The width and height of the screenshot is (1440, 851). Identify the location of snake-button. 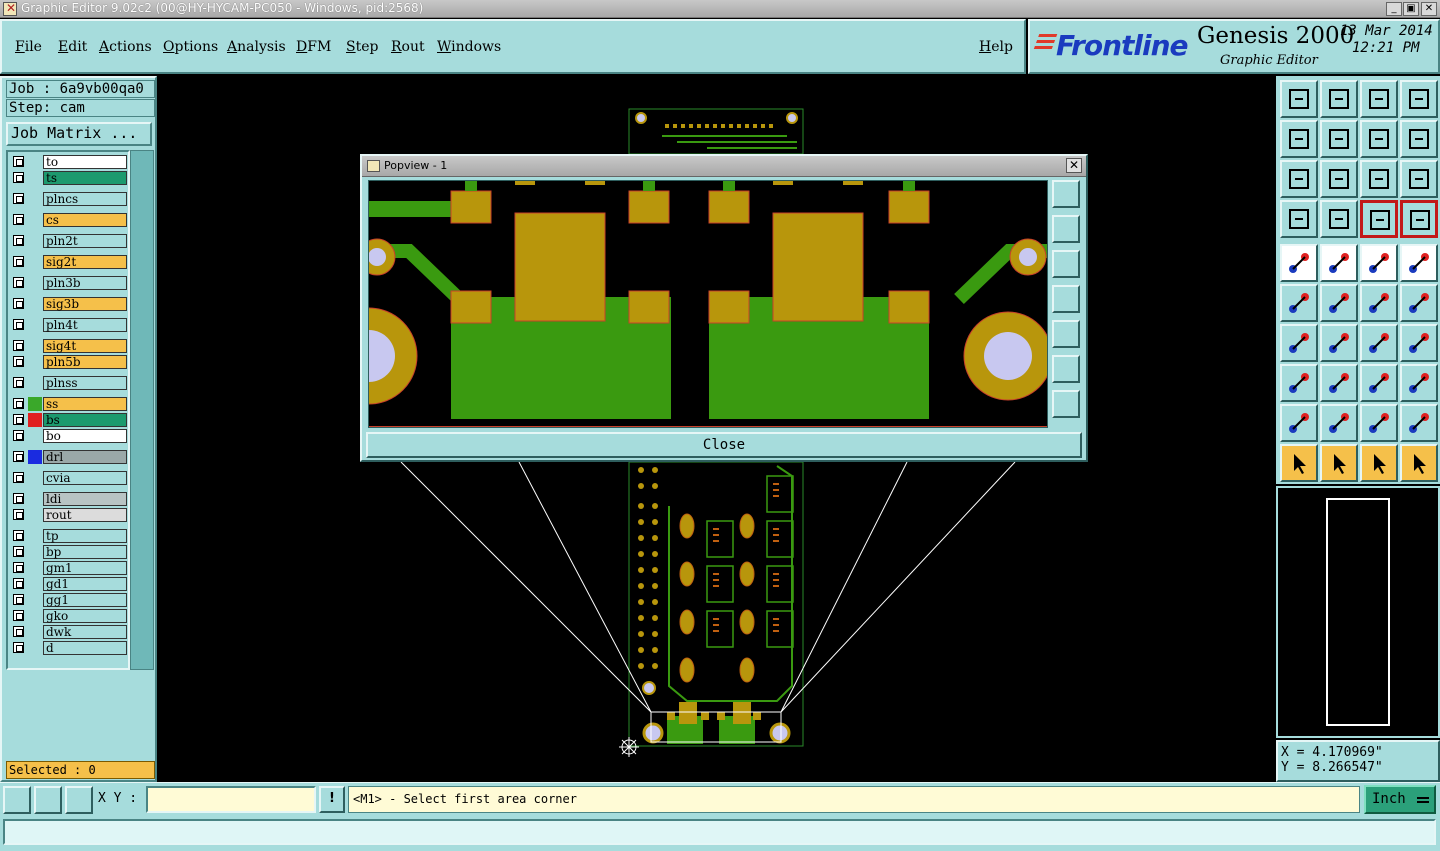
(1419, 139).